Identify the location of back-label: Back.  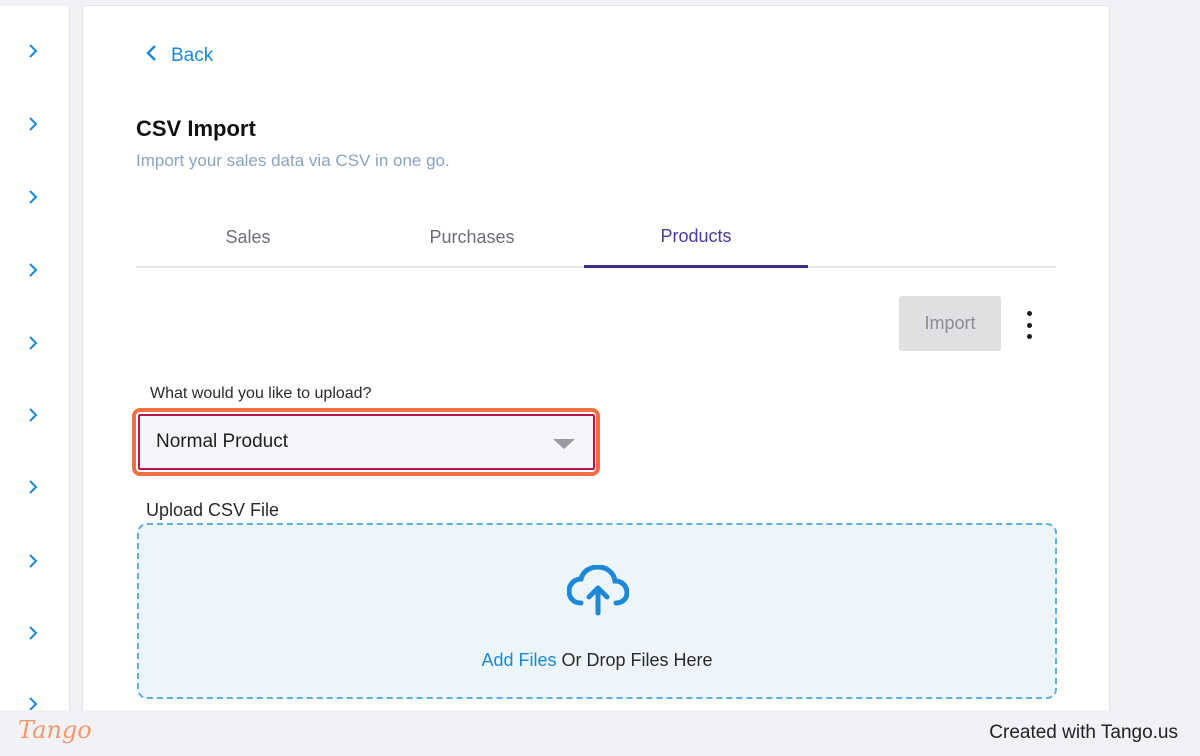
(192, 55).